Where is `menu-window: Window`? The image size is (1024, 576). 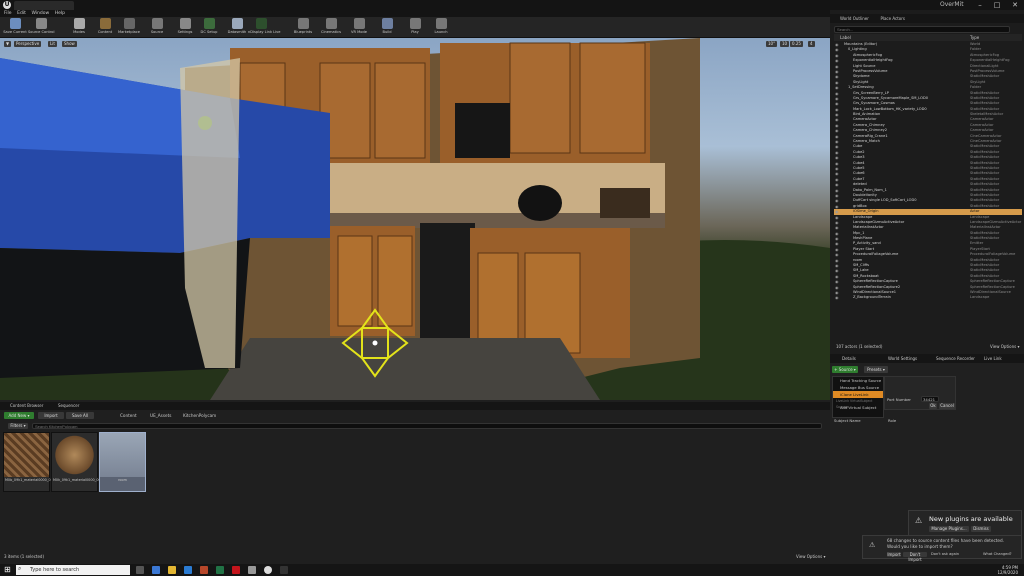 menu-window: Window is located at coordinates (40, 13).